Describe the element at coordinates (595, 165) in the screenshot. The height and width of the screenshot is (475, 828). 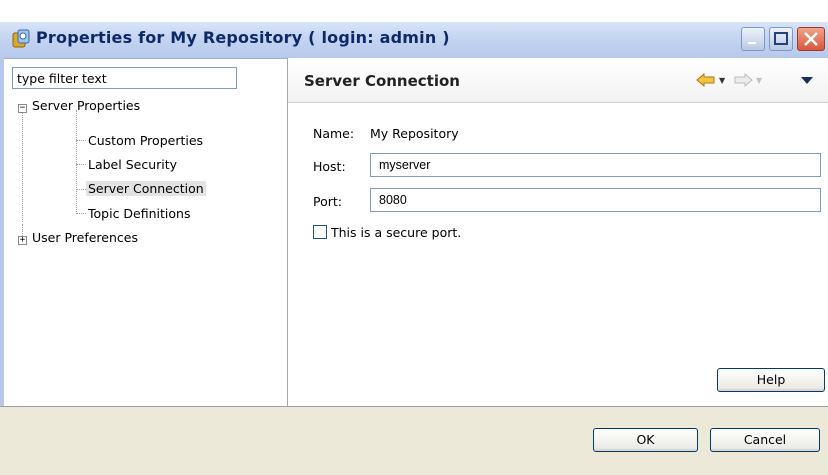
I see `host-input` at that location.